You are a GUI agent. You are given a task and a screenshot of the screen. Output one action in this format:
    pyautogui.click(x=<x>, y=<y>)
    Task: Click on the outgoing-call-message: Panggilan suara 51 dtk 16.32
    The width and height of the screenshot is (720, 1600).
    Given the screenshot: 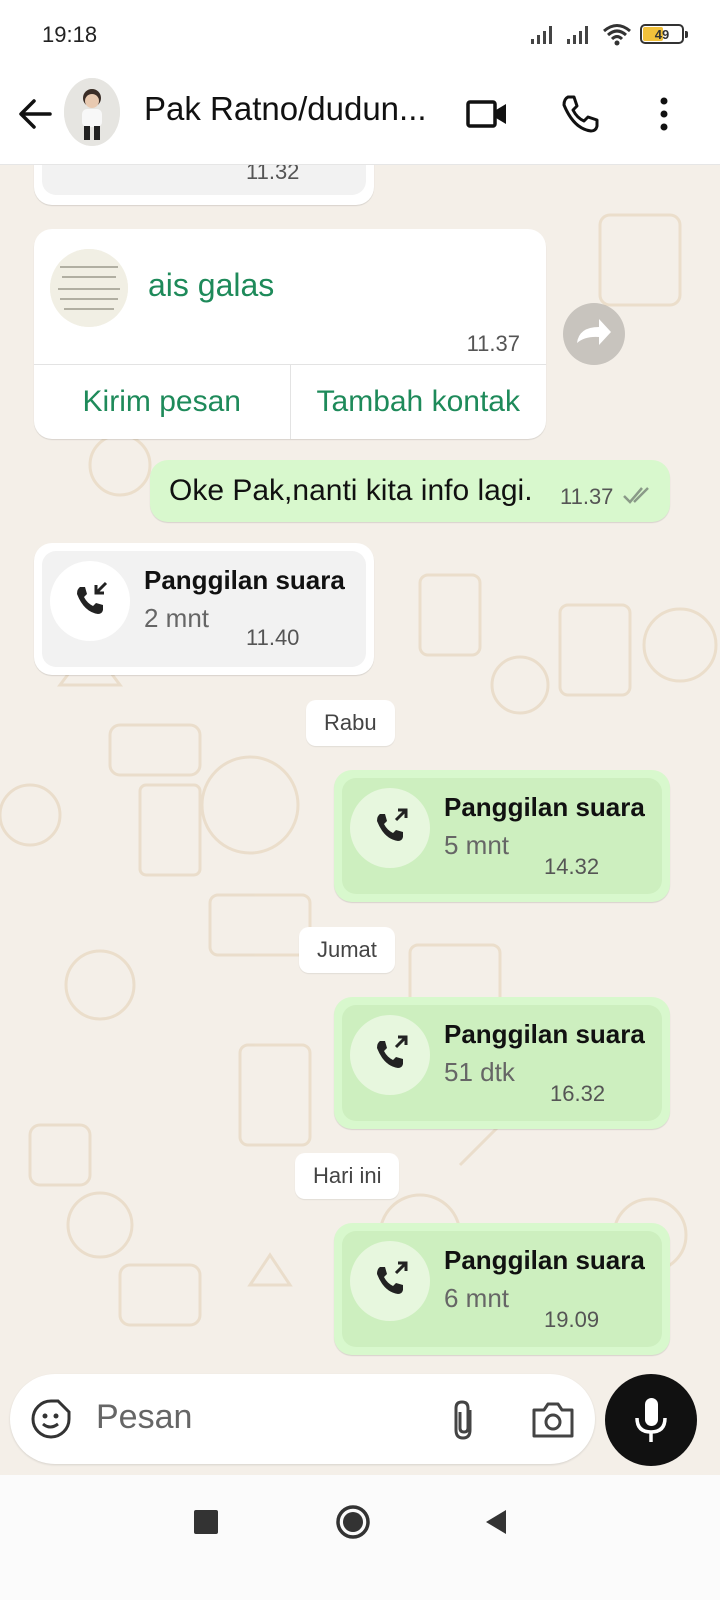 What is the action you would take?
    pyautogui.click(x=502, y=1063)
    